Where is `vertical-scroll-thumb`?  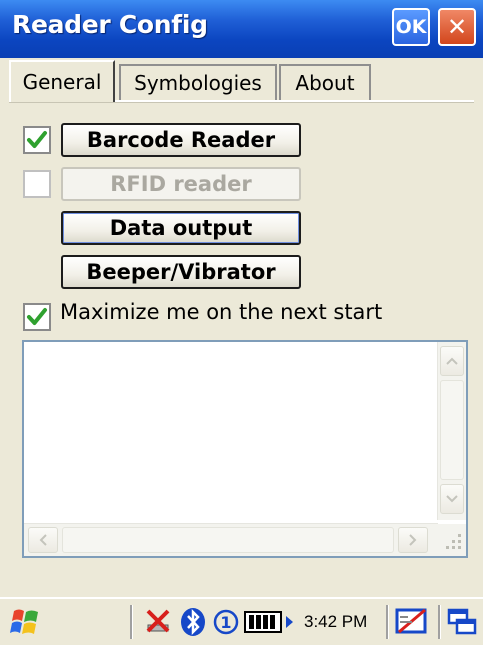 vertical-scroll-thumb is located at coordinates (452, 430).